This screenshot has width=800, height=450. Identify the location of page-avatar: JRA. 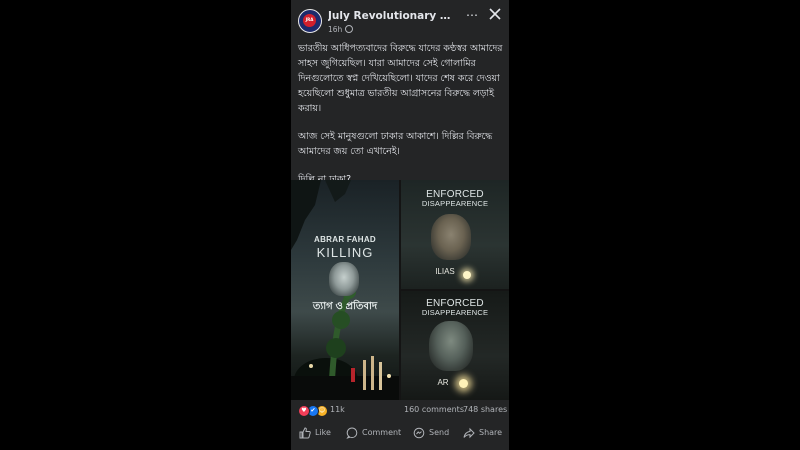
(310, 21).